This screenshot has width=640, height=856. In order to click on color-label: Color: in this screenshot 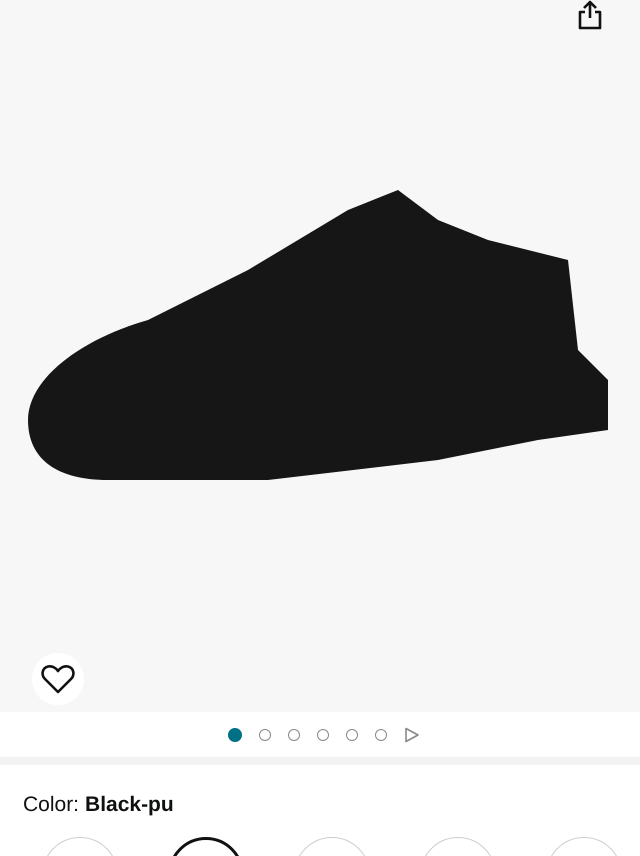, I will do `click(51, 805)`.